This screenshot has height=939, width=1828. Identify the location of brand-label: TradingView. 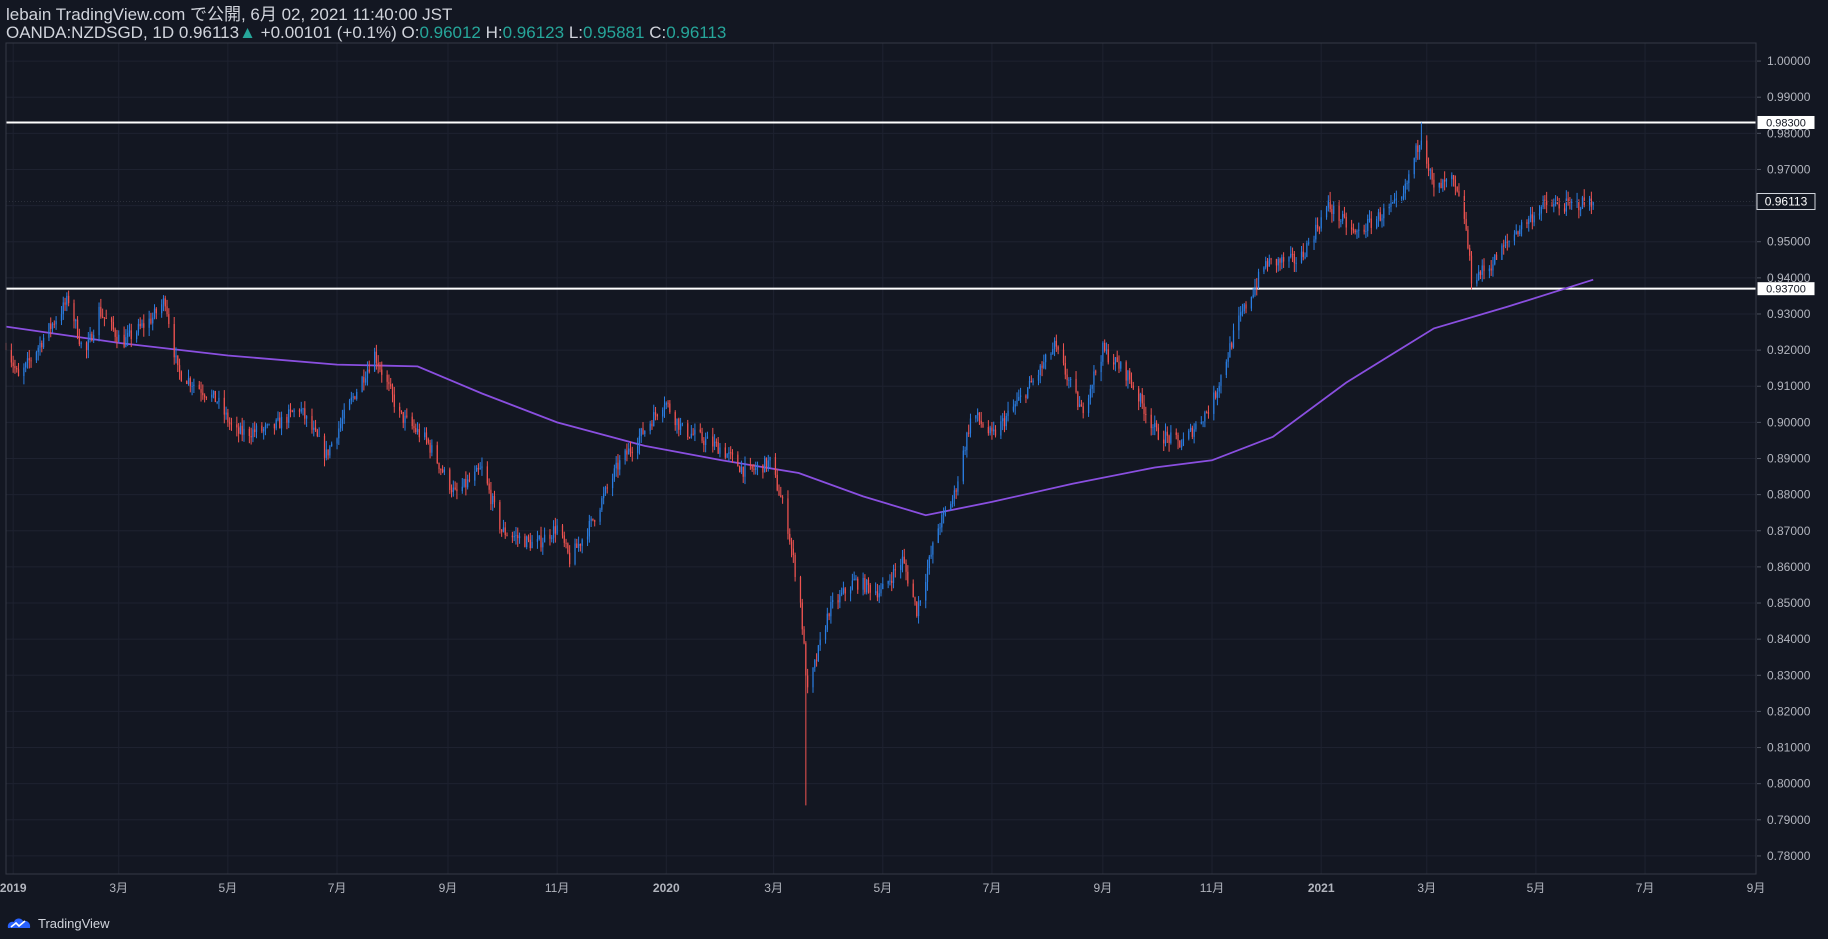
(74, 923).